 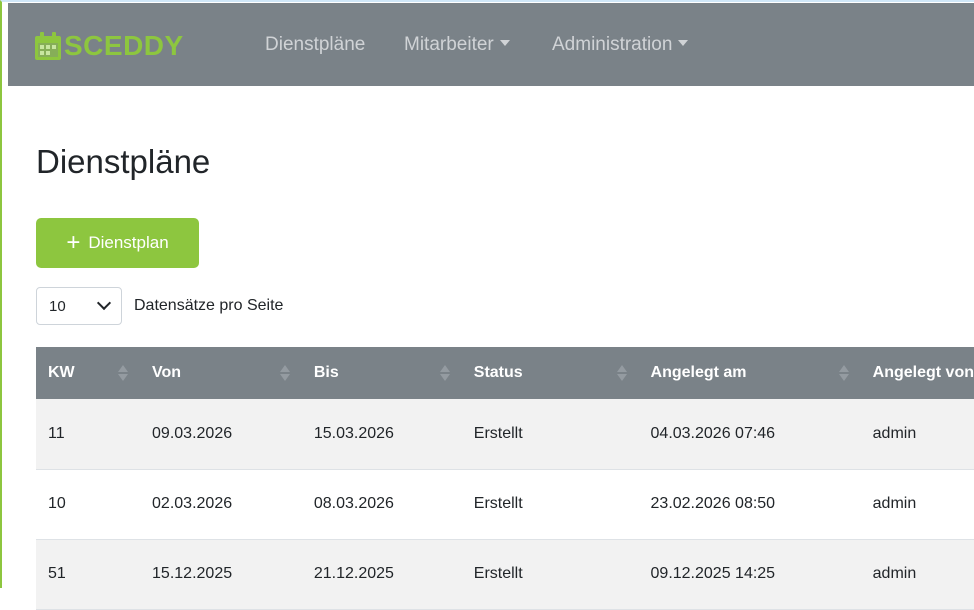 I want to click on column-header-angelegt-am: Angelegt am, so click(x=750, y=373).